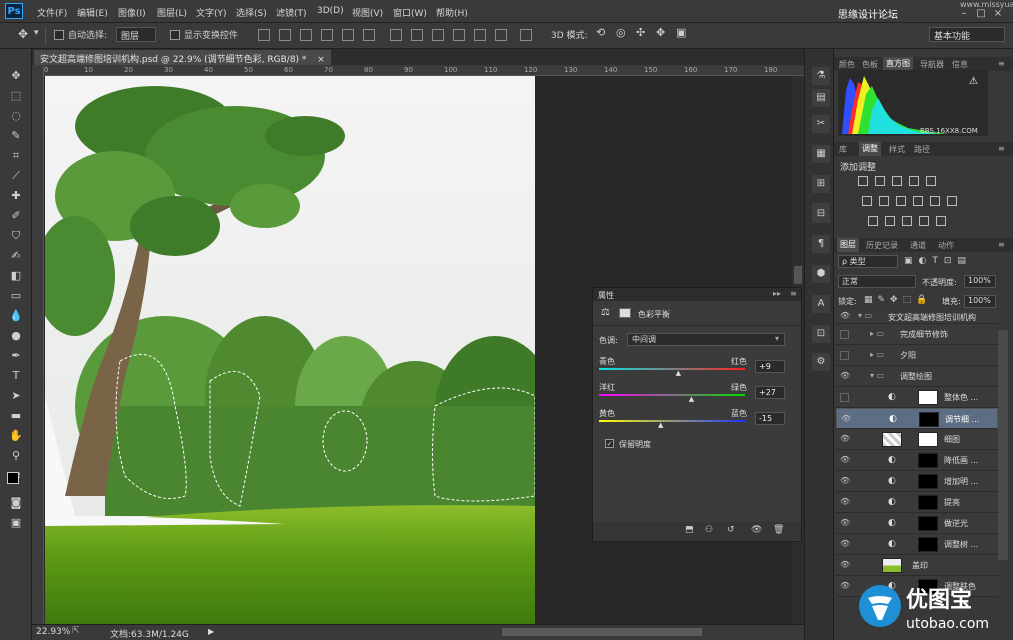 The width and height of the screenshot is (1013, 640). What do you see at coordinates (327, 35) in the screenshot?
I see `align-left-icon` at bounding box center [327, 35].